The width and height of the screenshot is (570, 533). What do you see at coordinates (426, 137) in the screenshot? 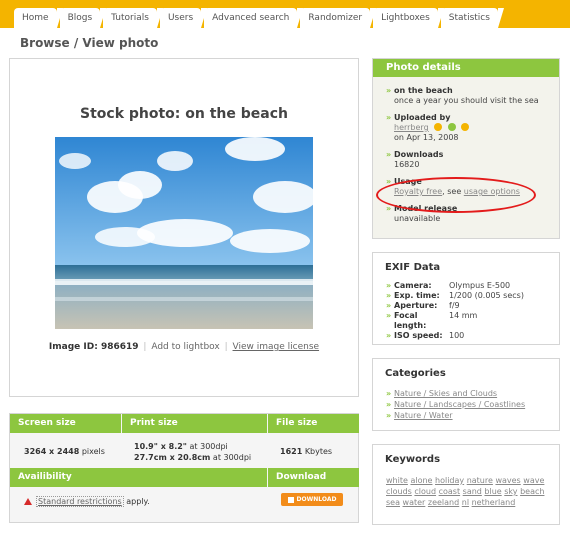
I see `upload-date: on Apr 13, 2008` at bounding box center [426, 137].